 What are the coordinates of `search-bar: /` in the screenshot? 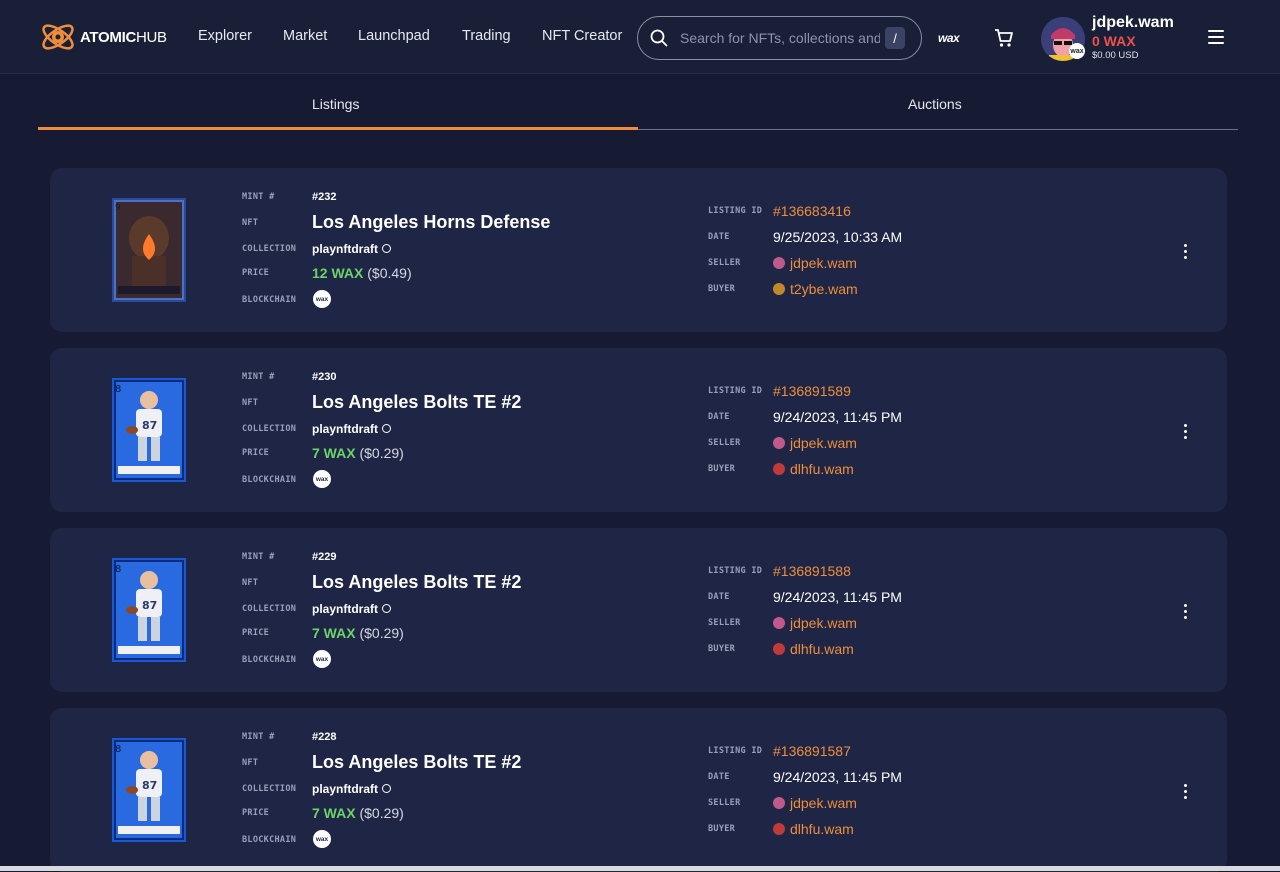 It's located at (779, 38).